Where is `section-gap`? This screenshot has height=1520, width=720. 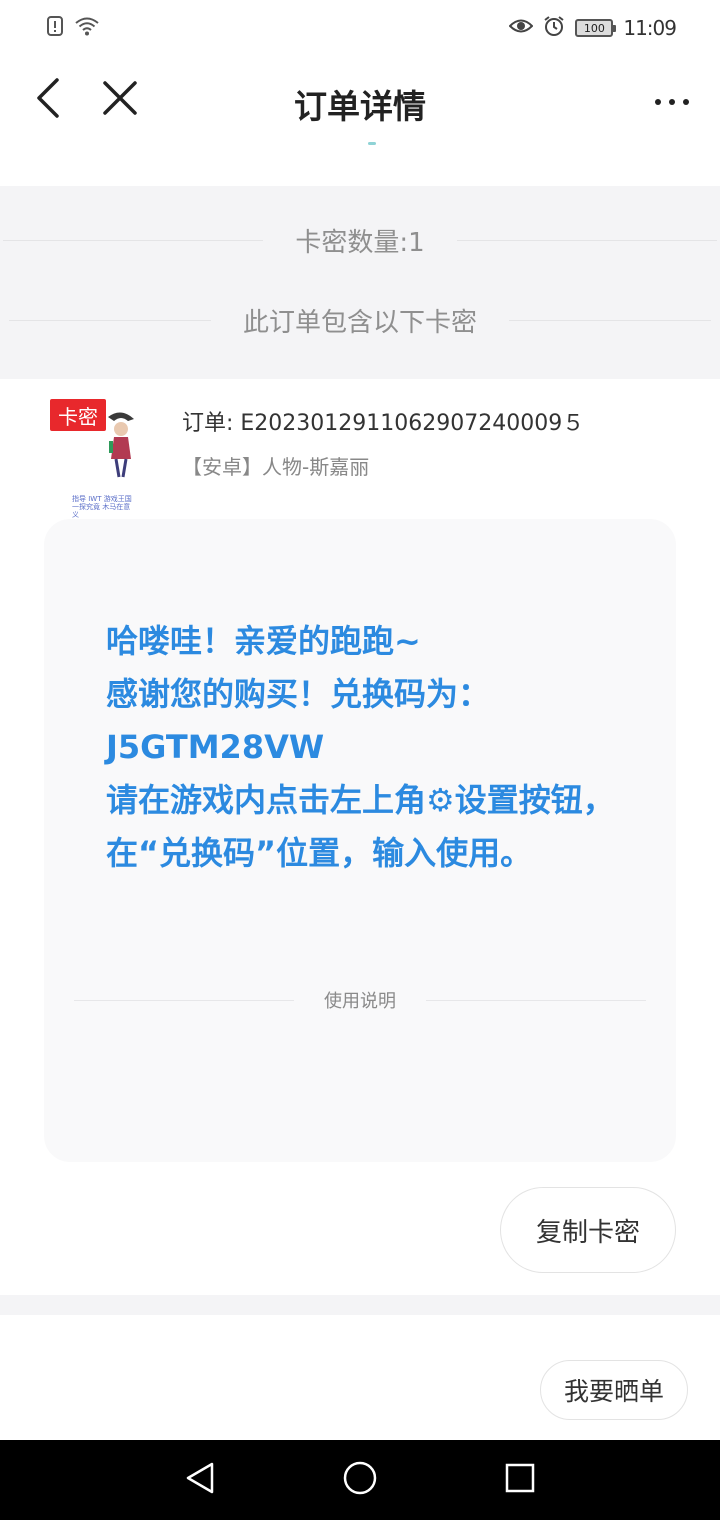
section-gap is located at coordinates (360, 1305).